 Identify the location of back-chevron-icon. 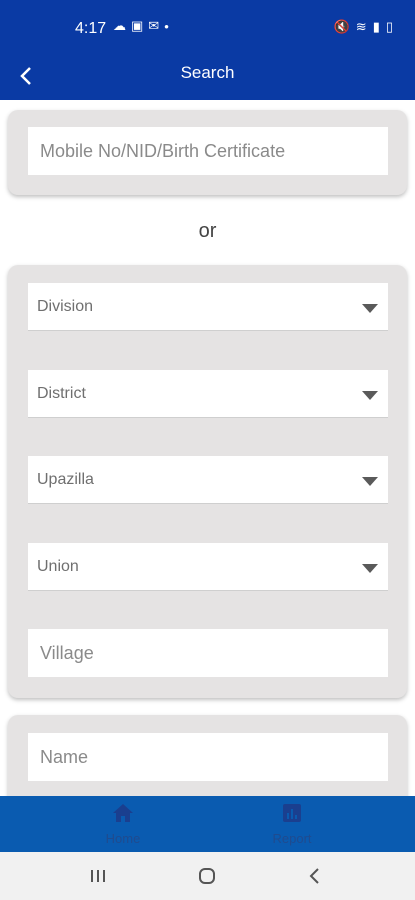
(314, 876).